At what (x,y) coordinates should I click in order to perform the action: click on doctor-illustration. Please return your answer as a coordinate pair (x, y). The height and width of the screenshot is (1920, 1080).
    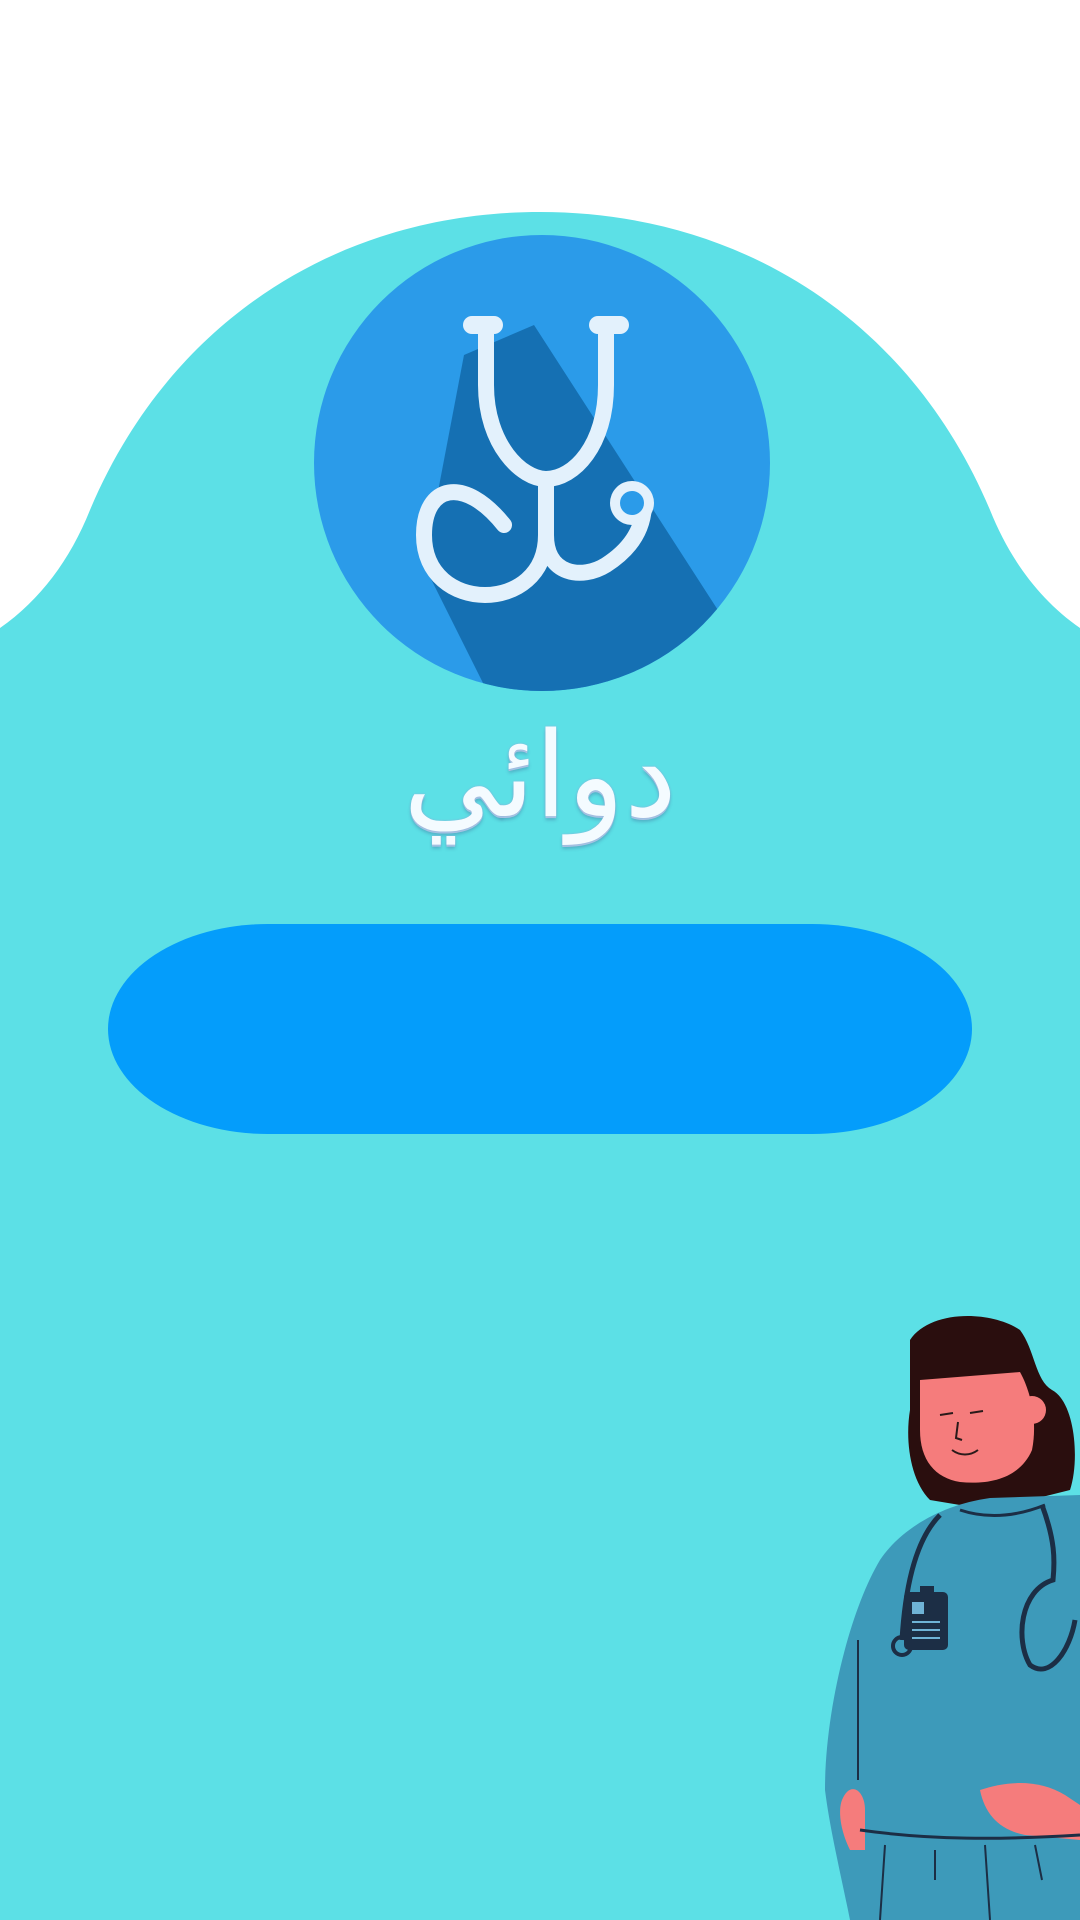
    Looking at the image, I should click on (952, 1618).